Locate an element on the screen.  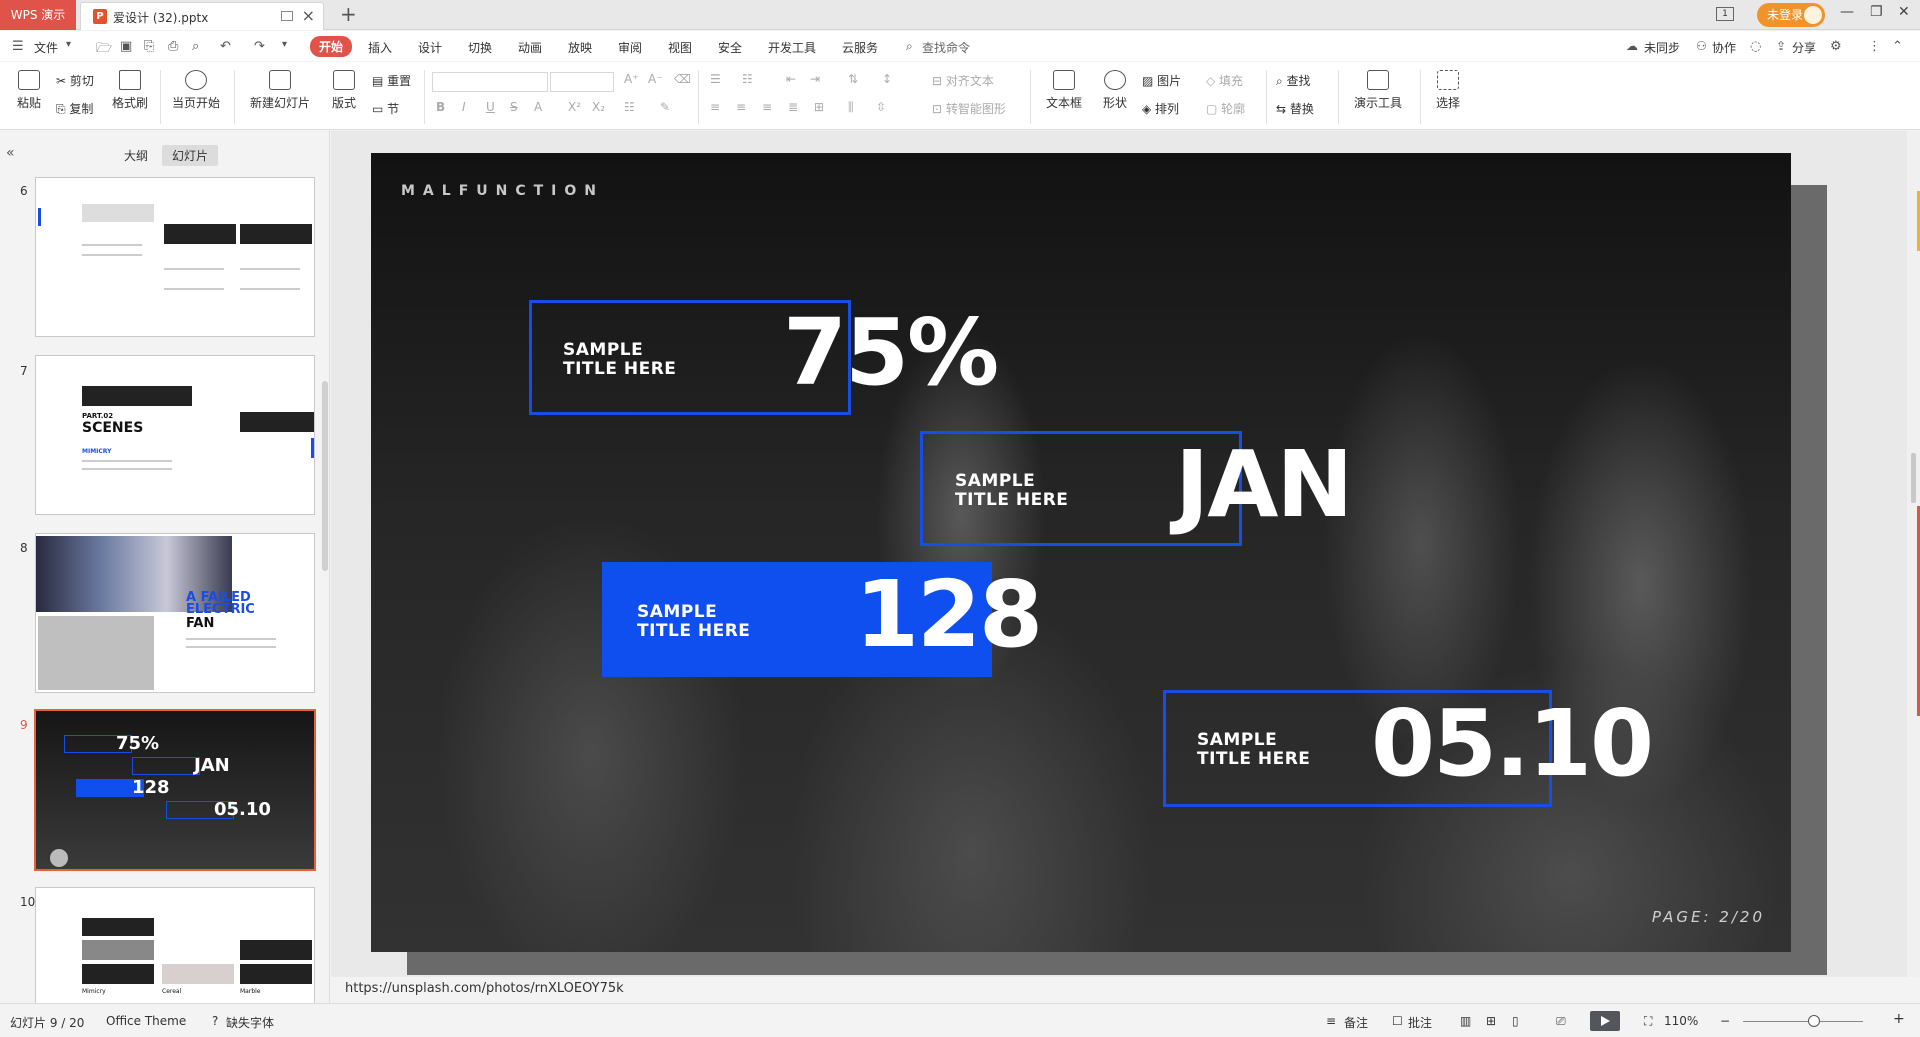
menu-transition: 切换 is located at coordinates (480, 47).